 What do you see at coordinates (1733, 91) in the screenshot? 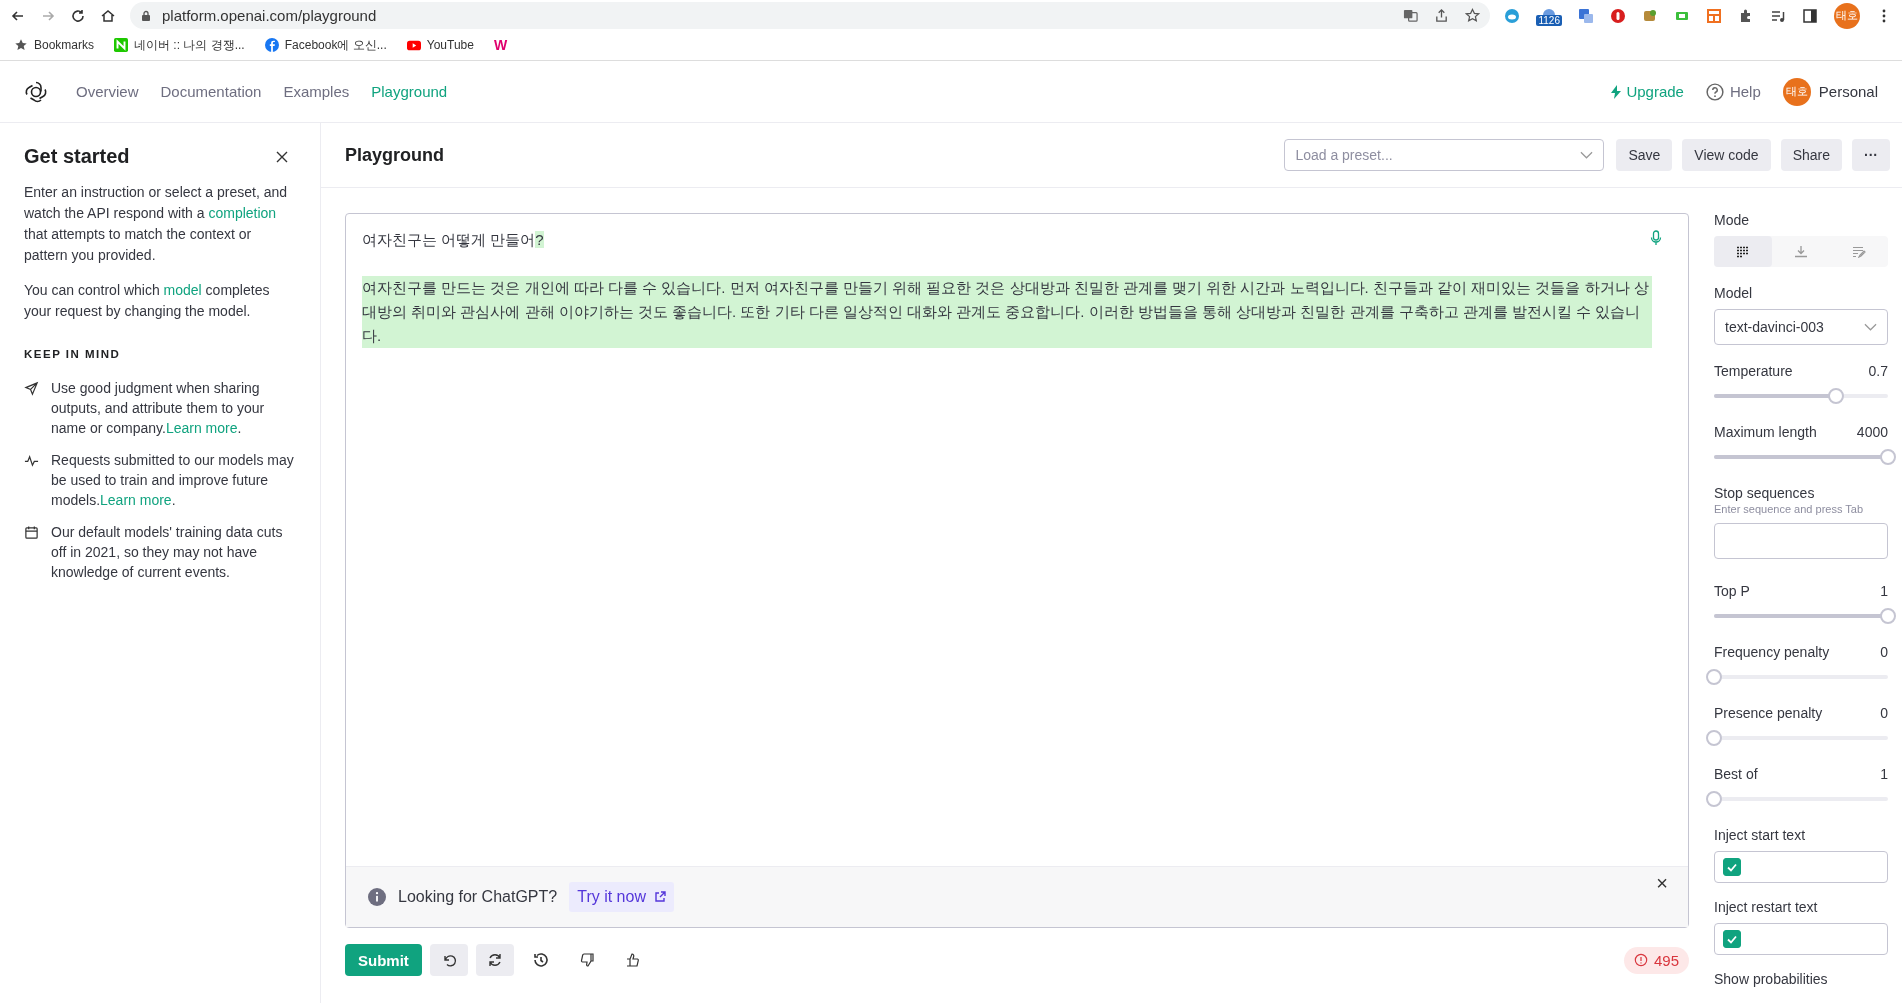
I see `help-link: Help` at bounding box center [1733, 91].